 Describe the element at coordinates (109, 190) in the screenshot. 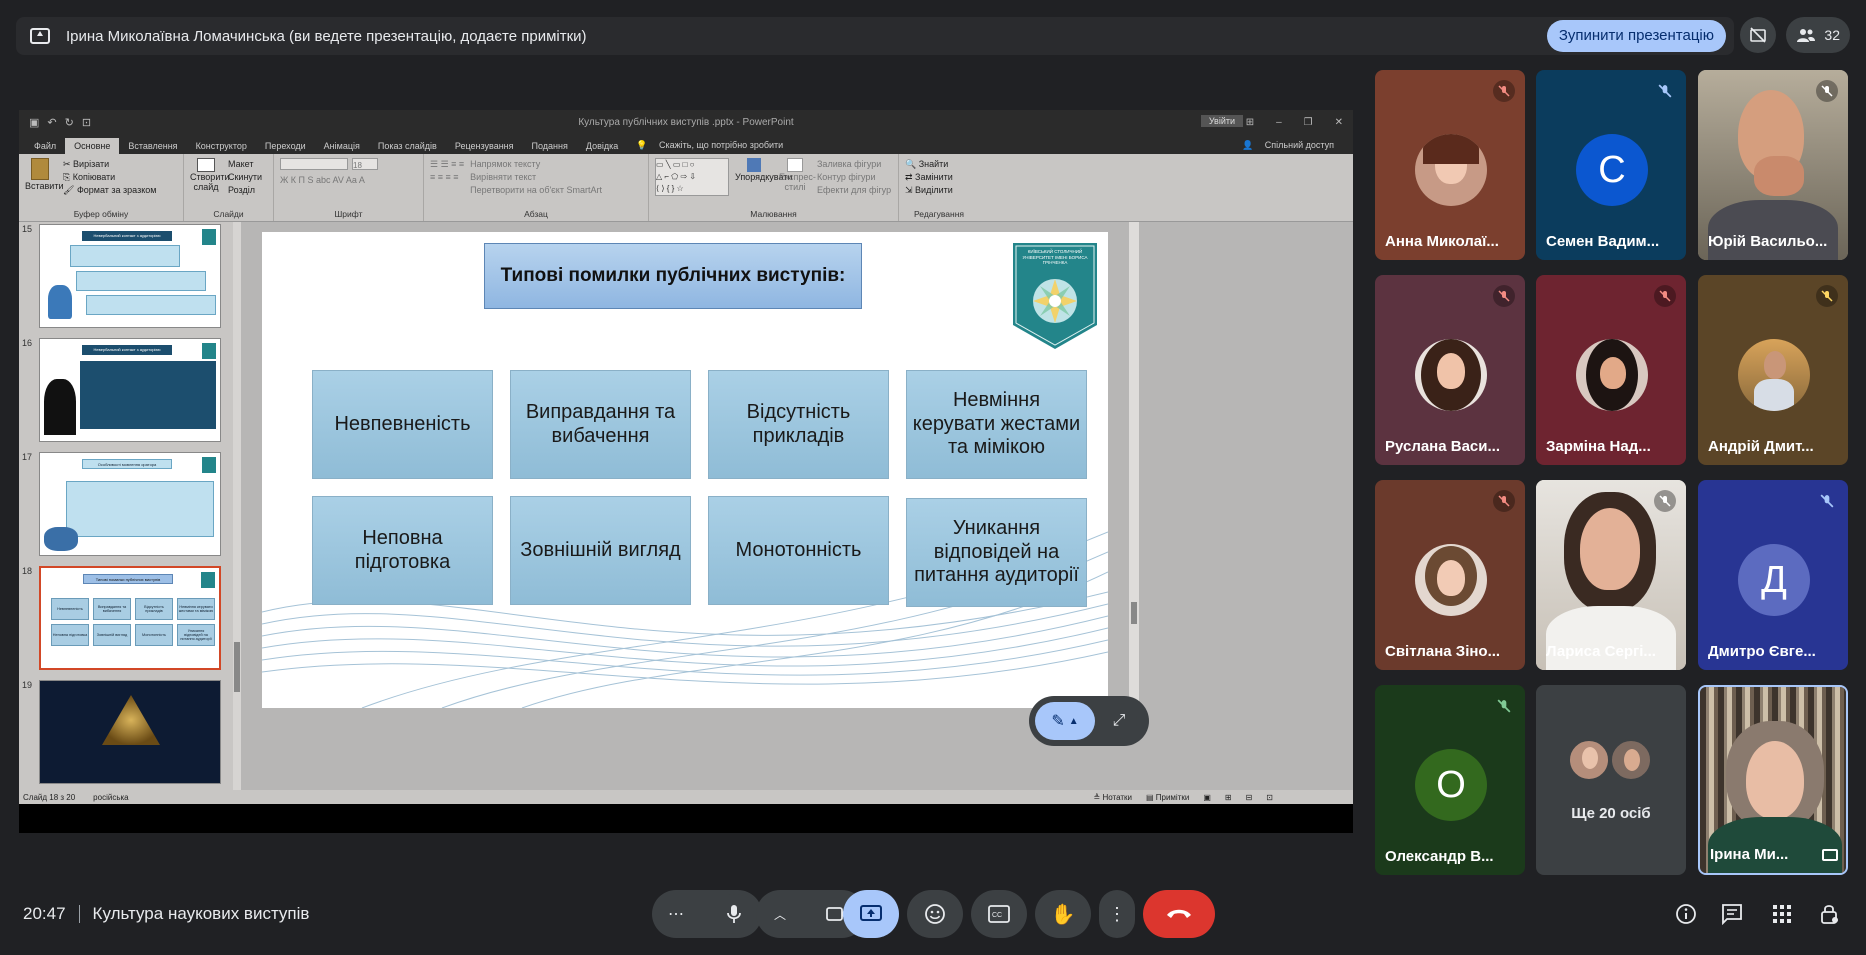

I see `format-painter-button: 🖌 Формат за зразком` at that location.